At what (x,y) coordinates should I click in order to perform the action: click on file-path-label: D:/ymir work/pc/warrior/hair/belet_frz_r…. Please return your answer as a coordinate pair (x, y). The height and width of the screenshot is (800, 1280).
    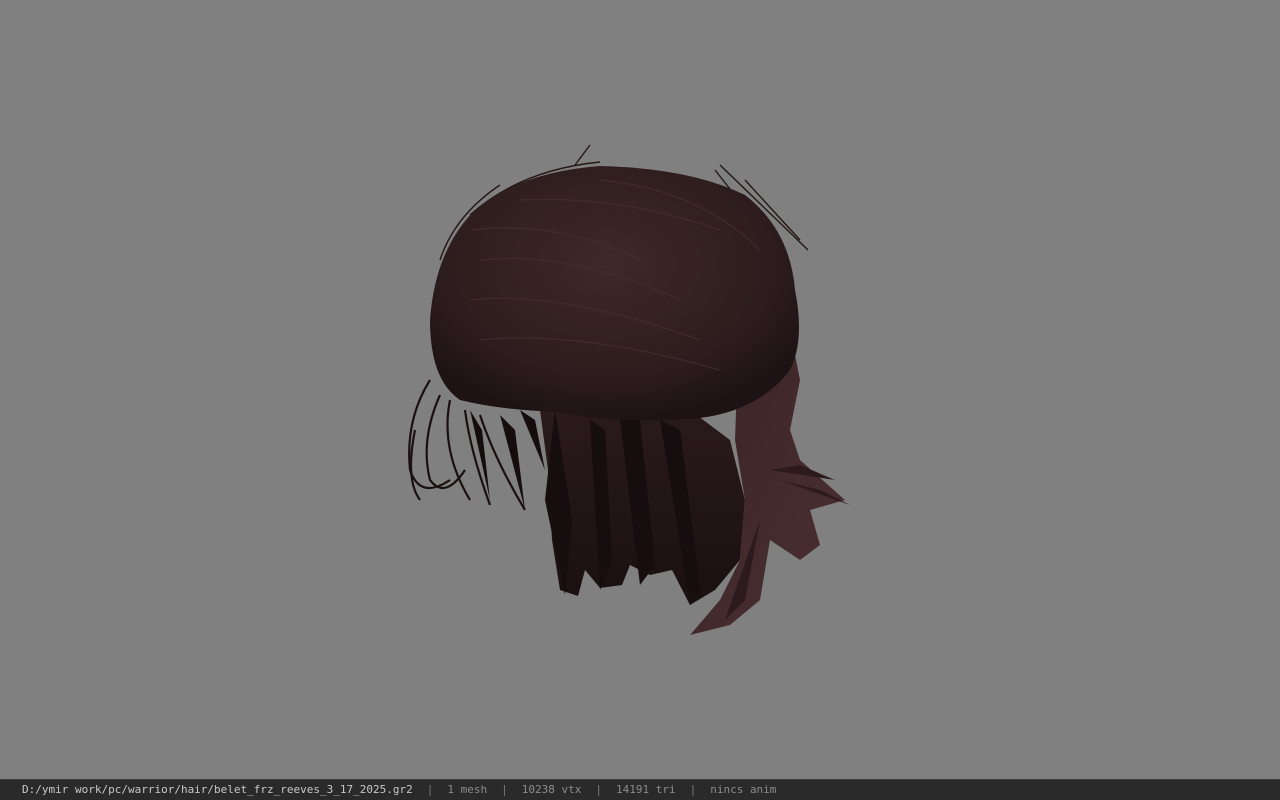
    Looking at the image, I should click on (217, 789).